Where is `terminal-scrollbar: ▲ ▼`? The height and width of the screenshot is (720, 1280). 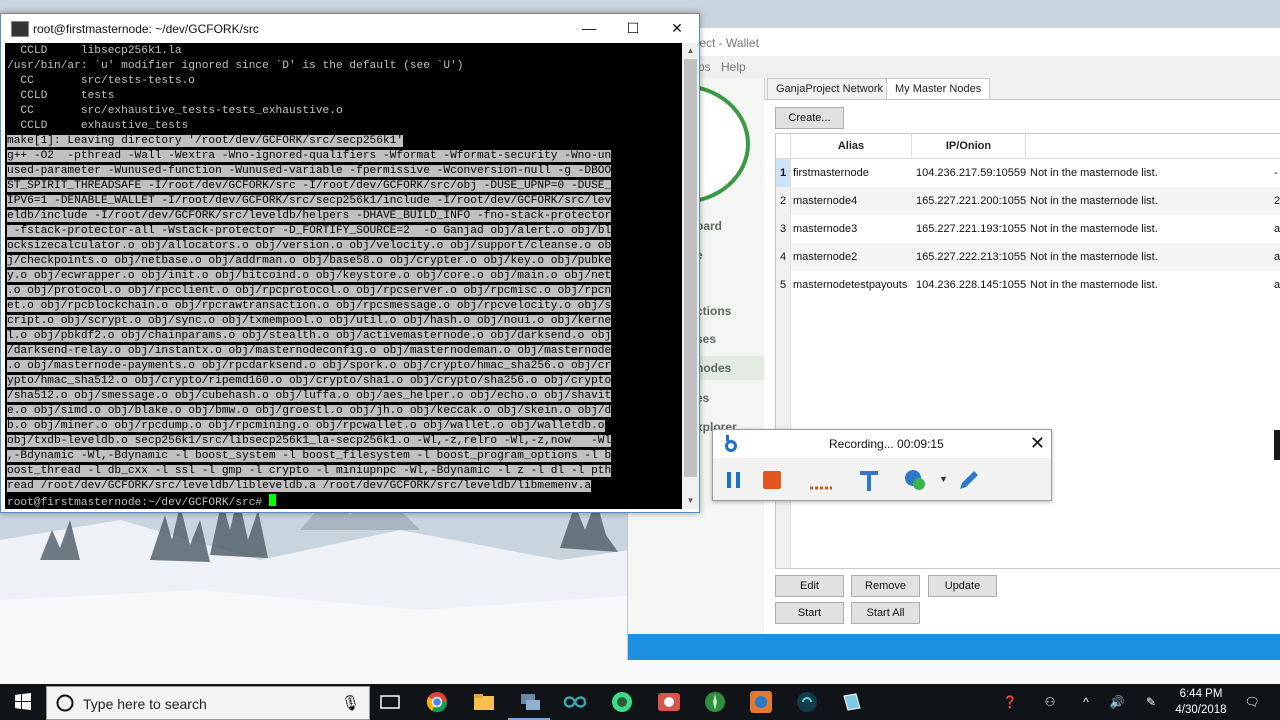 terminal-scrollbar: ▲ ▼ is located at coordinates (690, 276).